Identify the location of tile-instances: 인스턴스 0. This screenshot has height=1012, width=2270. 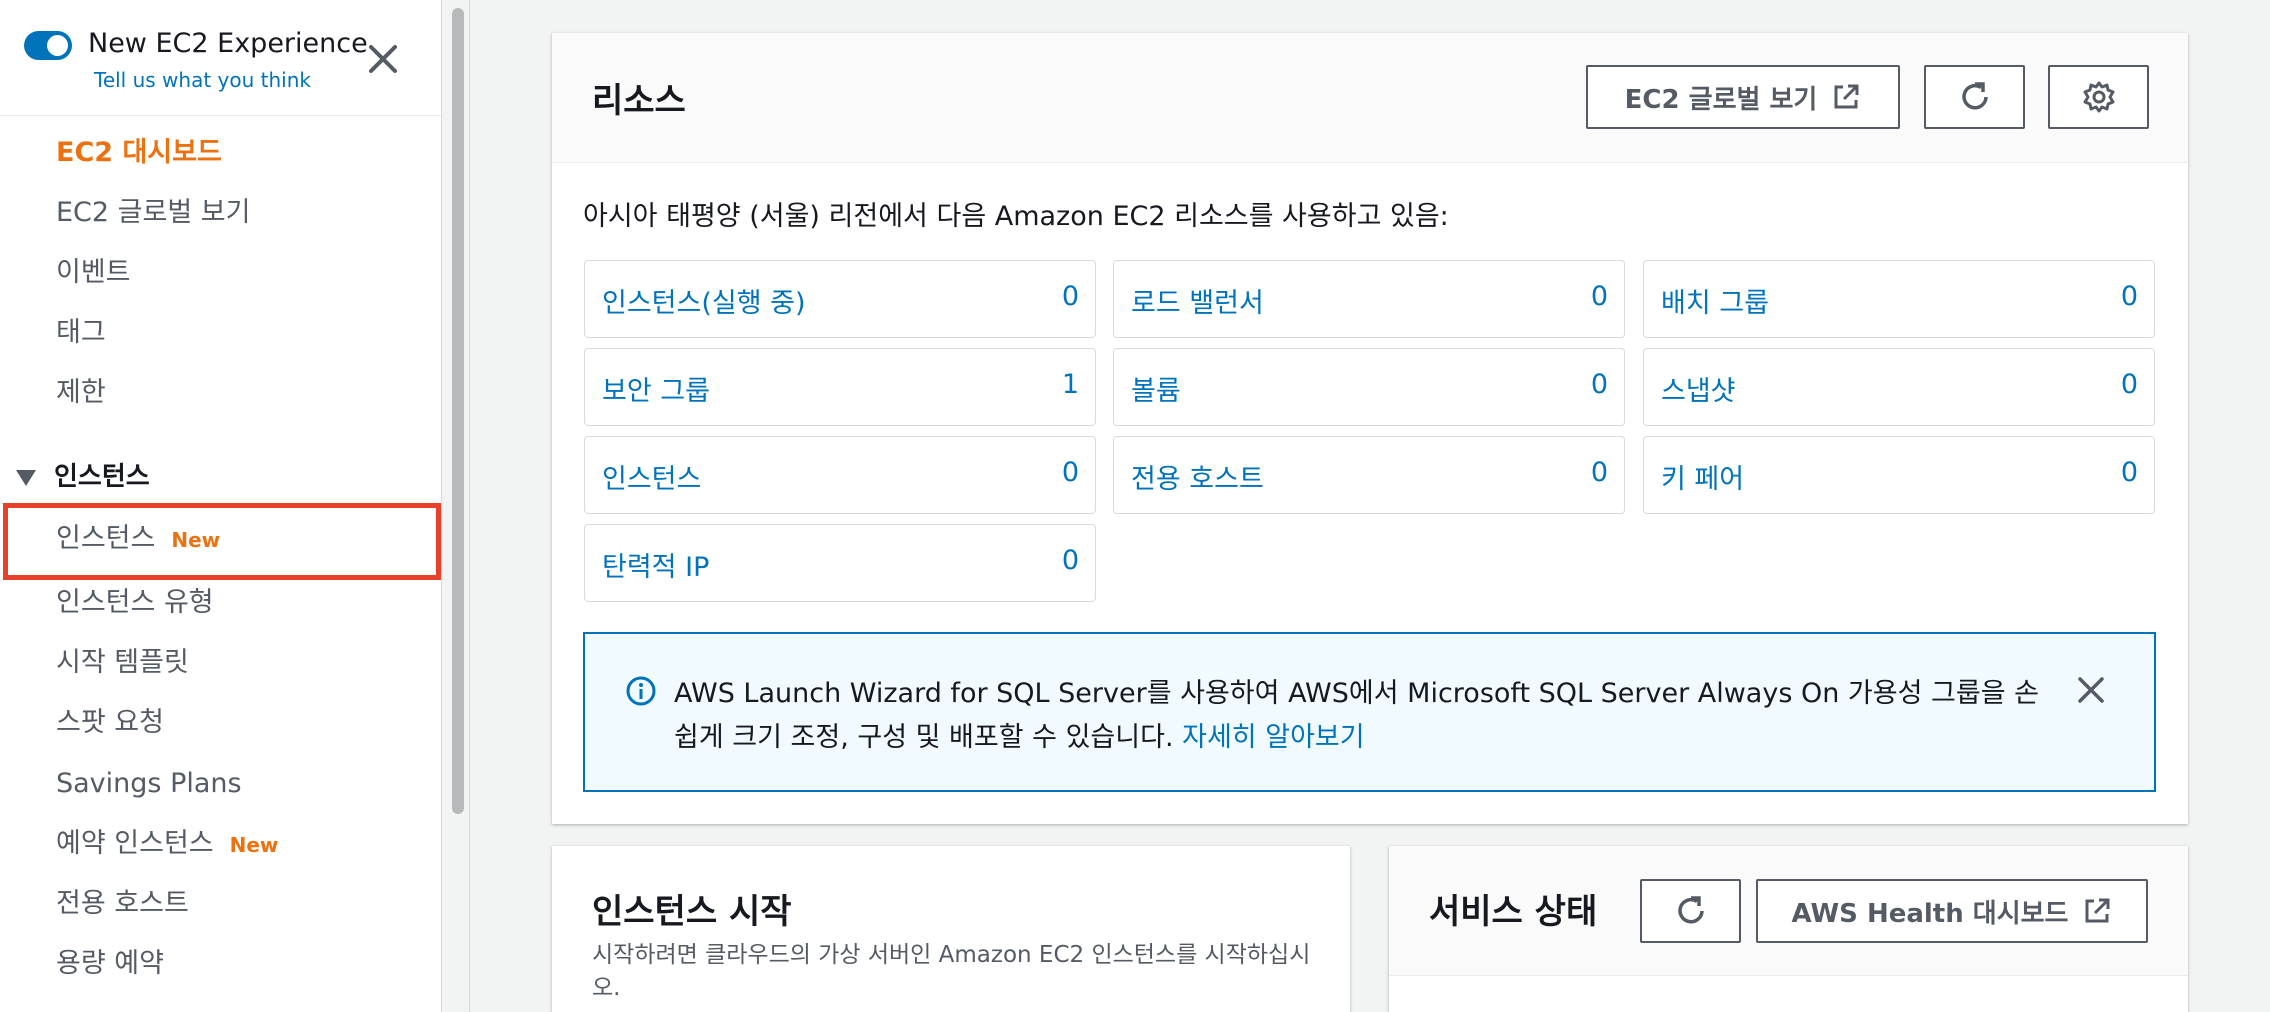
(840, 475).